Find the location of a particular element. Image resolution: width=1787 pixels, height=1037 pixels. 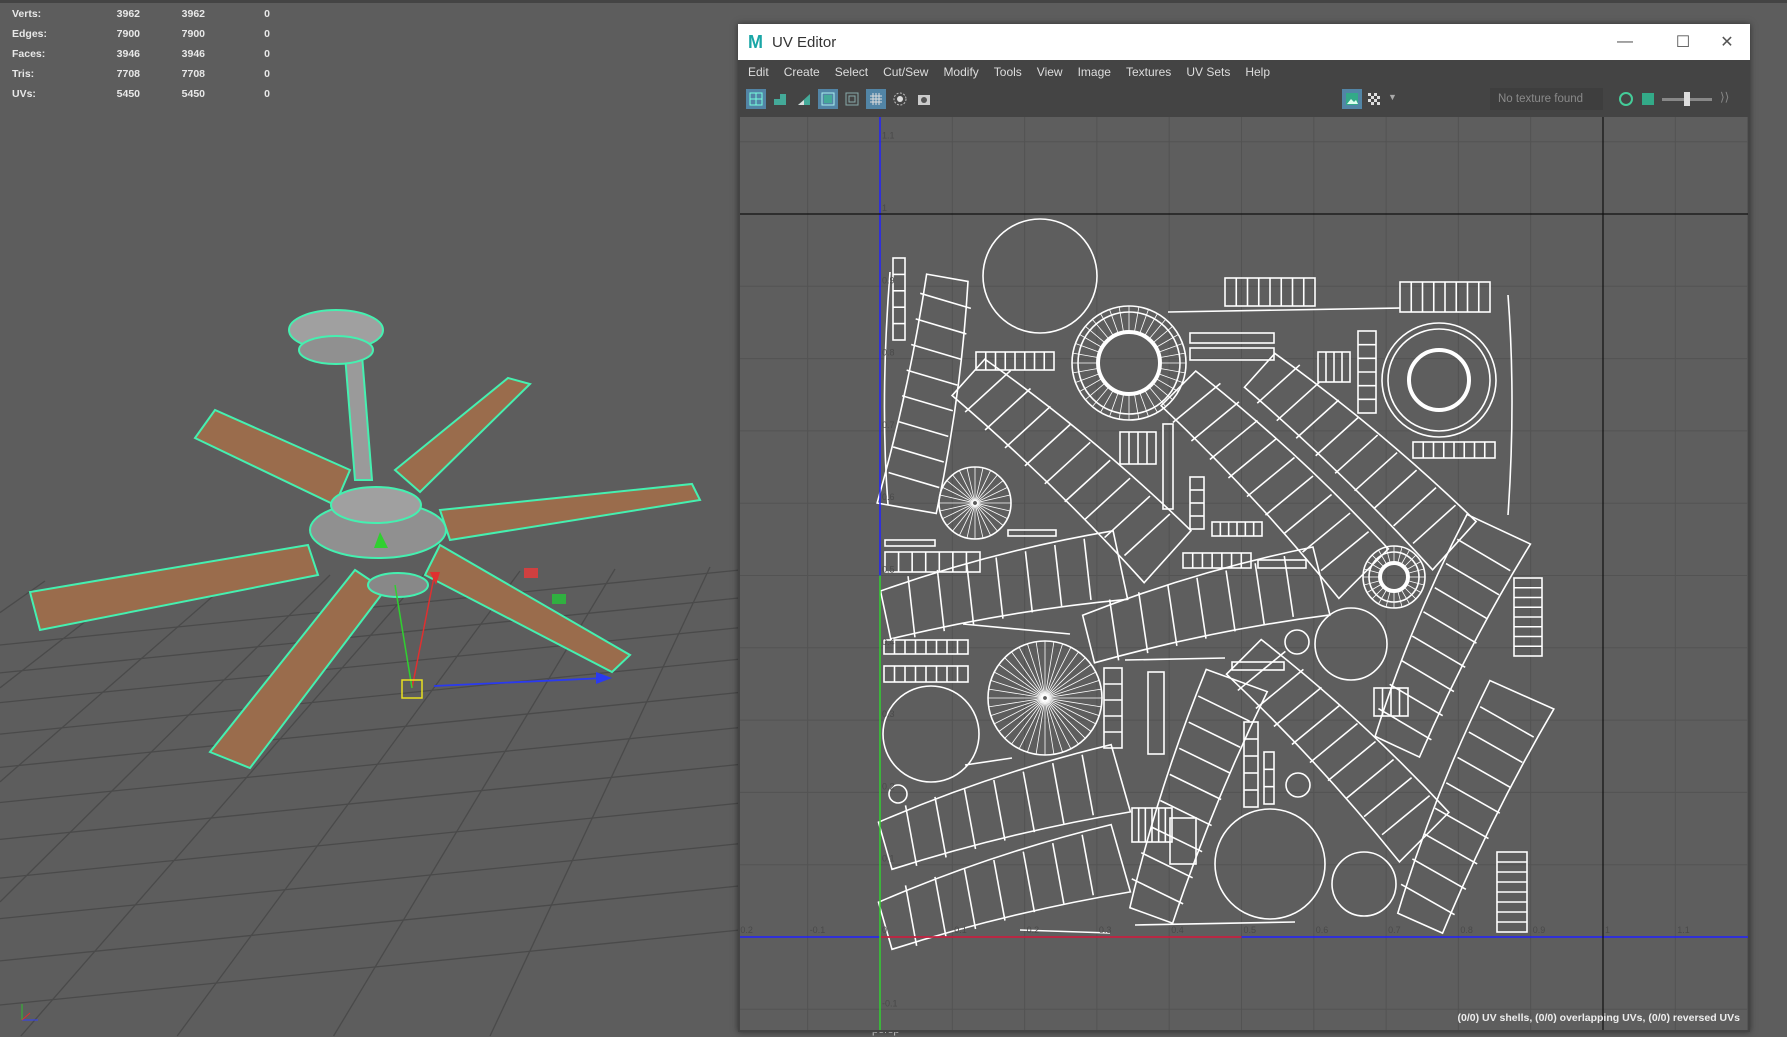

texture-field: No texture found is located at coordinates (1546, 99).